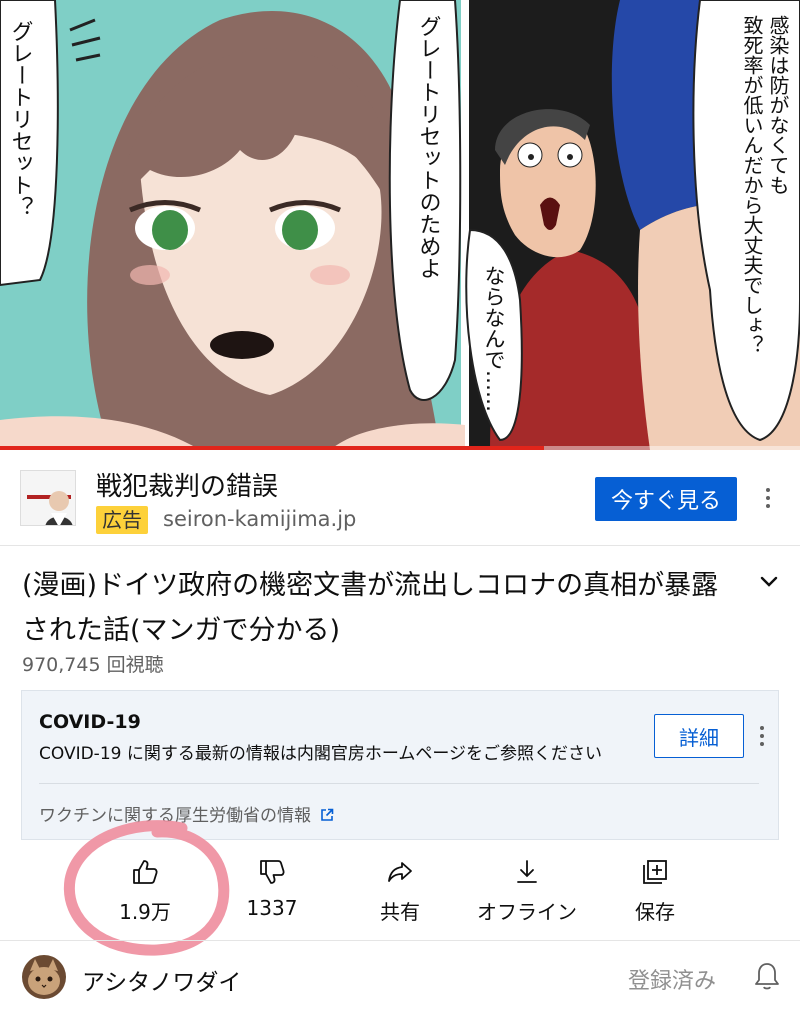 This screenshot has height=1023, width=800. I want to click on chevron-down-icon, so click(769, 581).